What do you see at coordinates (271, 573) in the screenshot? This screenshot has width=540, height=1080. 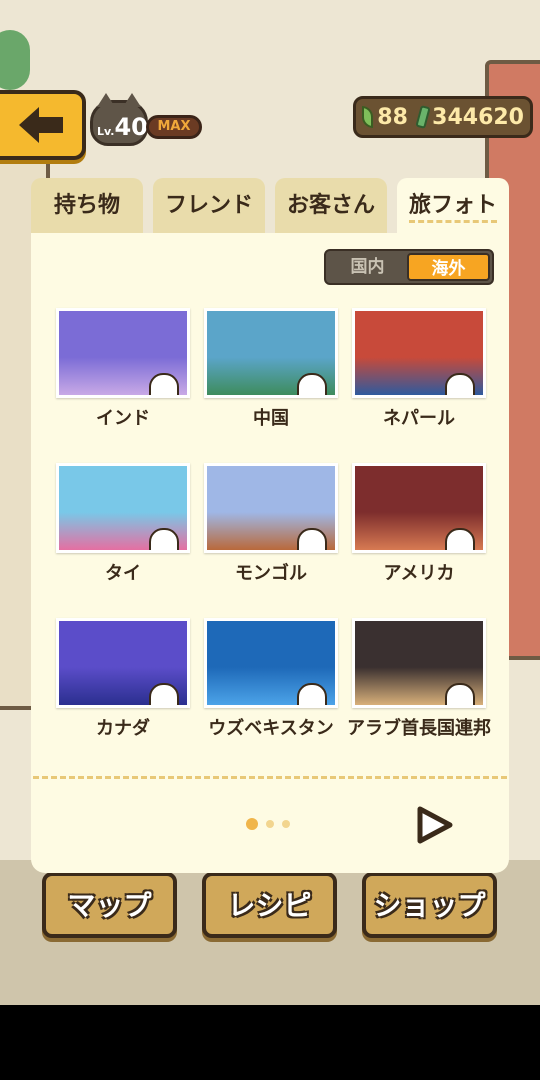 I see `photo-label: モンゴル` at bounding box center [271, 573].